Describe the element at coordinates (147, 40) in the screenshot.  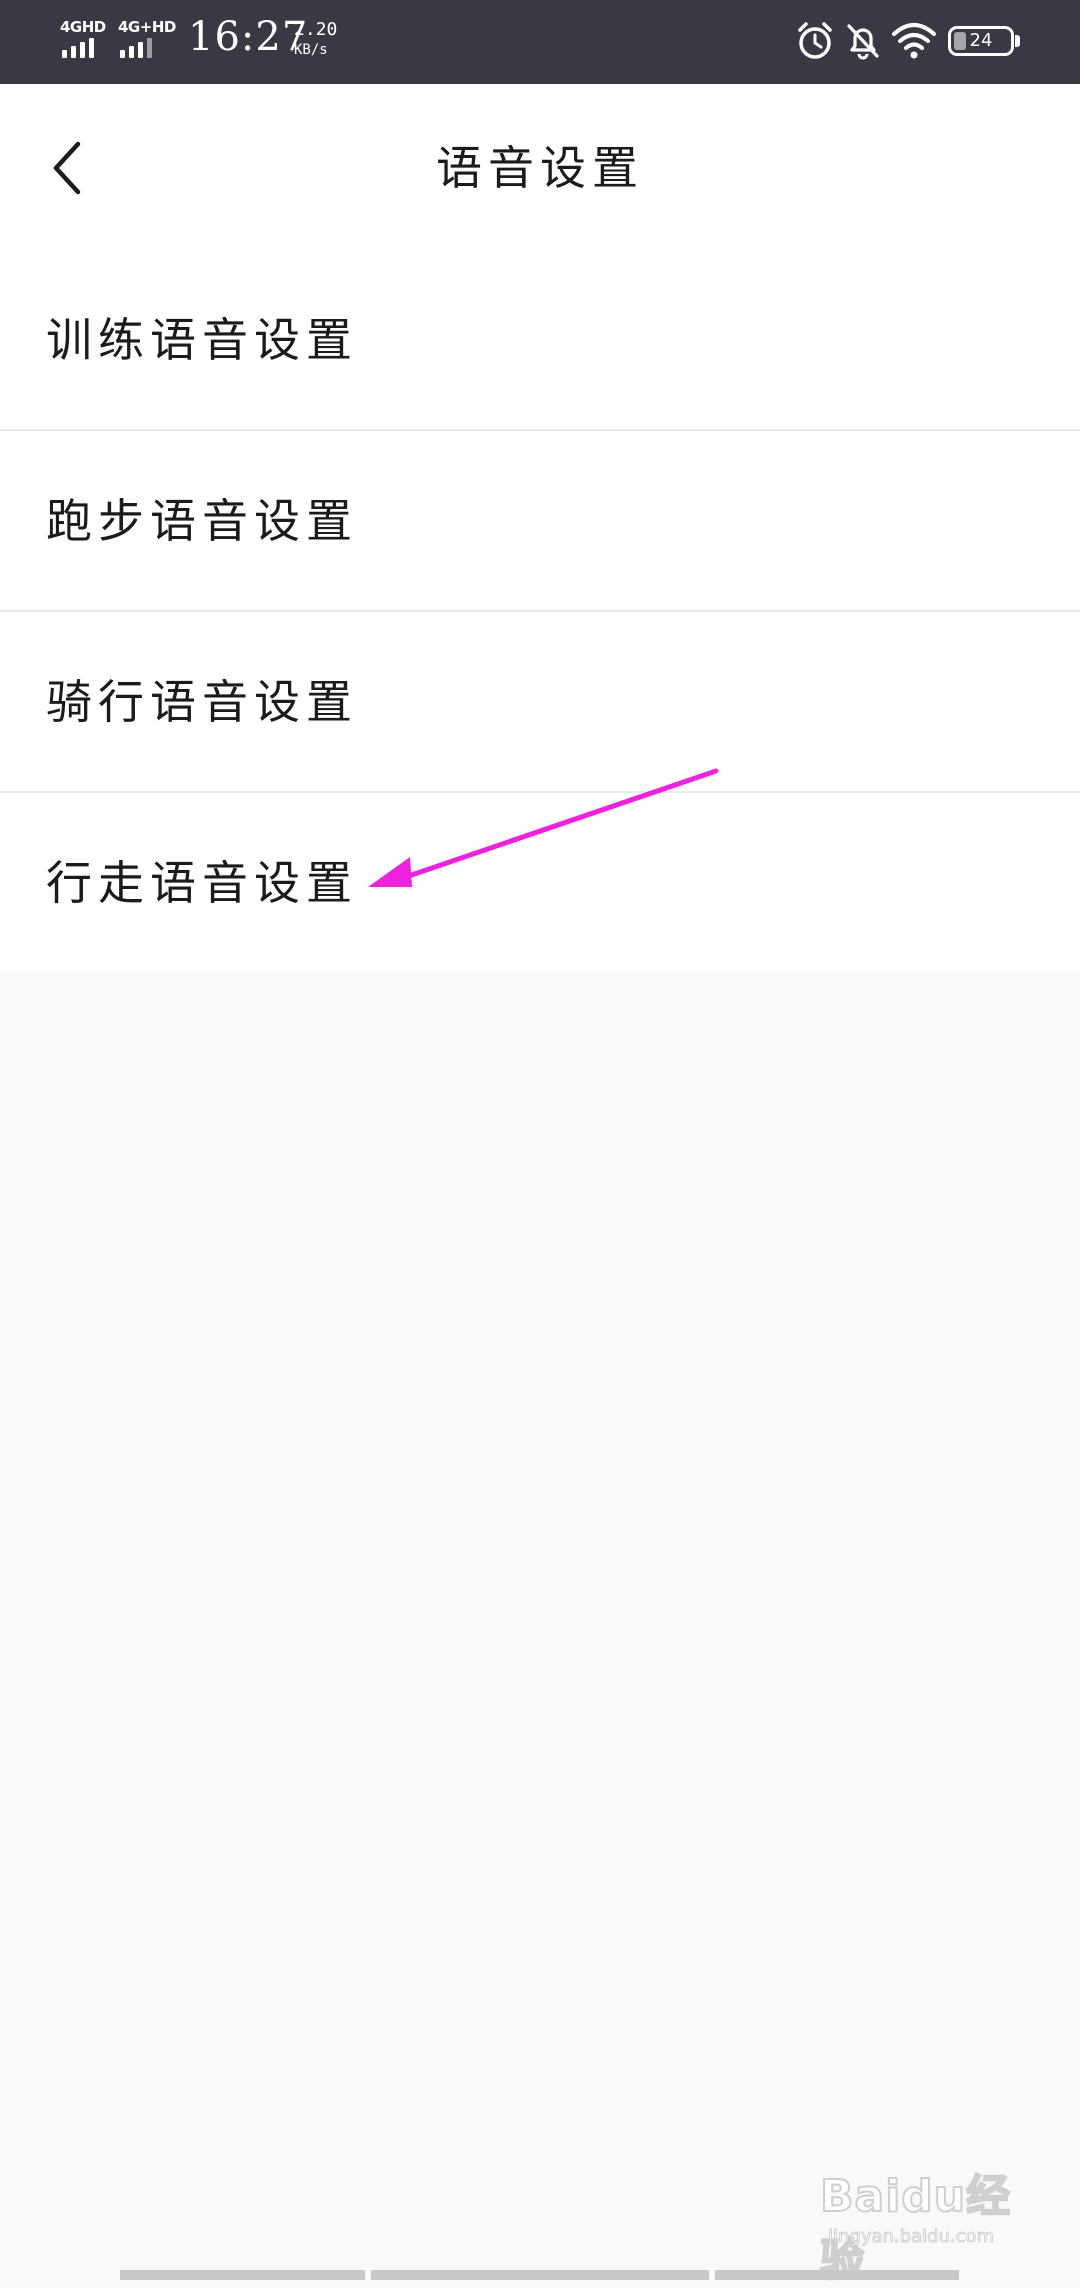
I see `cellular-signal-2-icon: 4G+HD` at that location.